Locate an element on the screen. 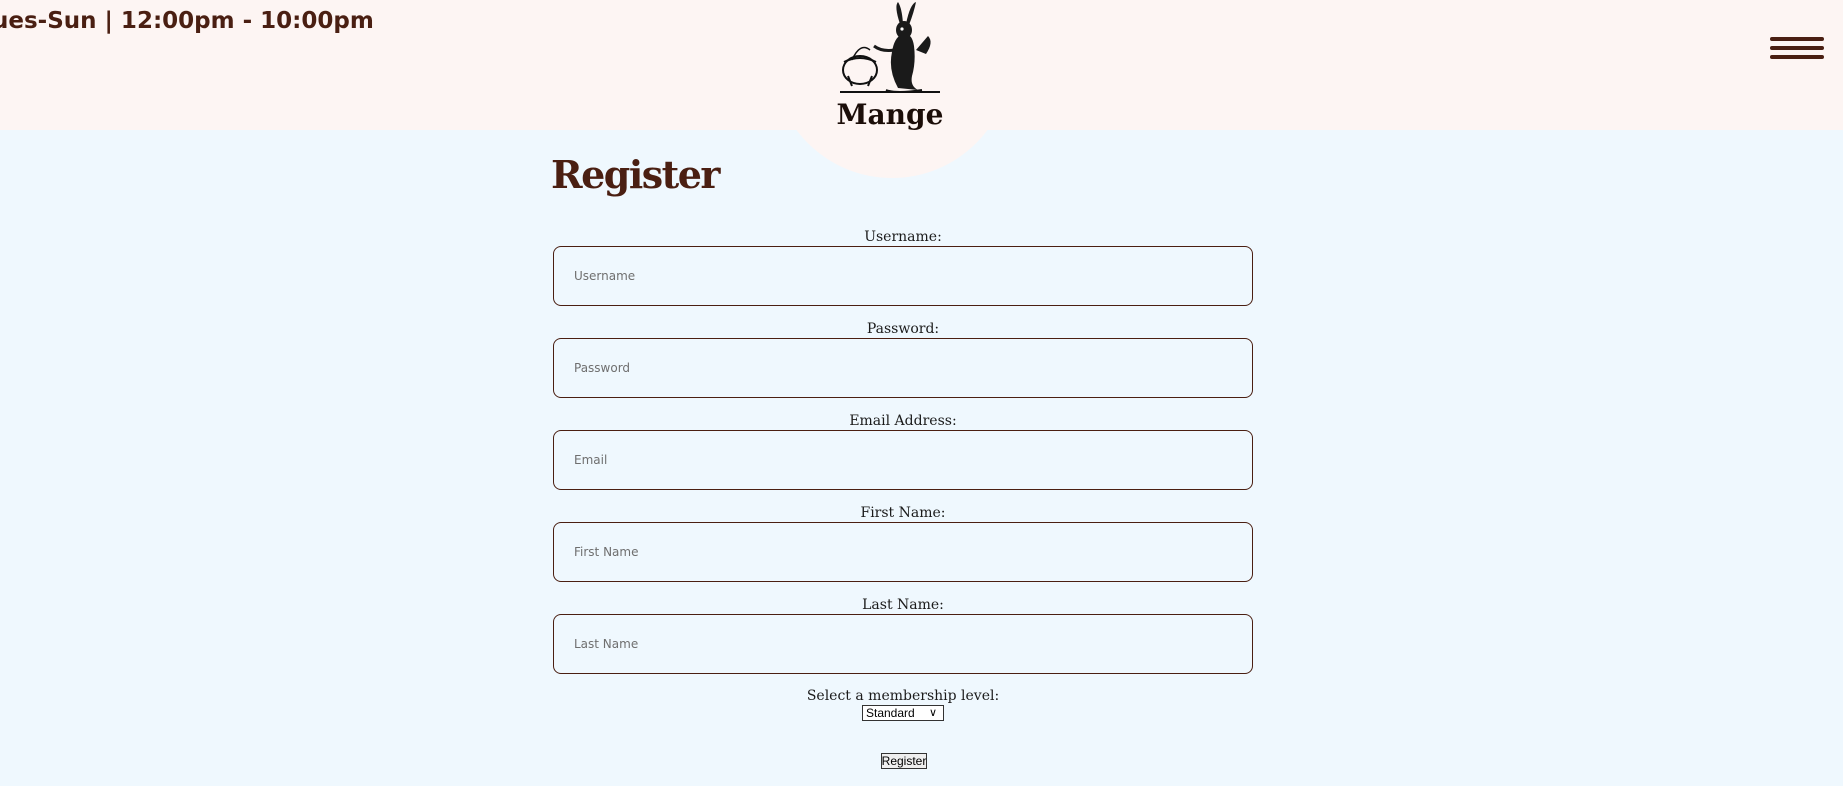 Image resolution: width=1843 pixels, height=786 pixels. register-button: Register is located at coordinates (904, 761).